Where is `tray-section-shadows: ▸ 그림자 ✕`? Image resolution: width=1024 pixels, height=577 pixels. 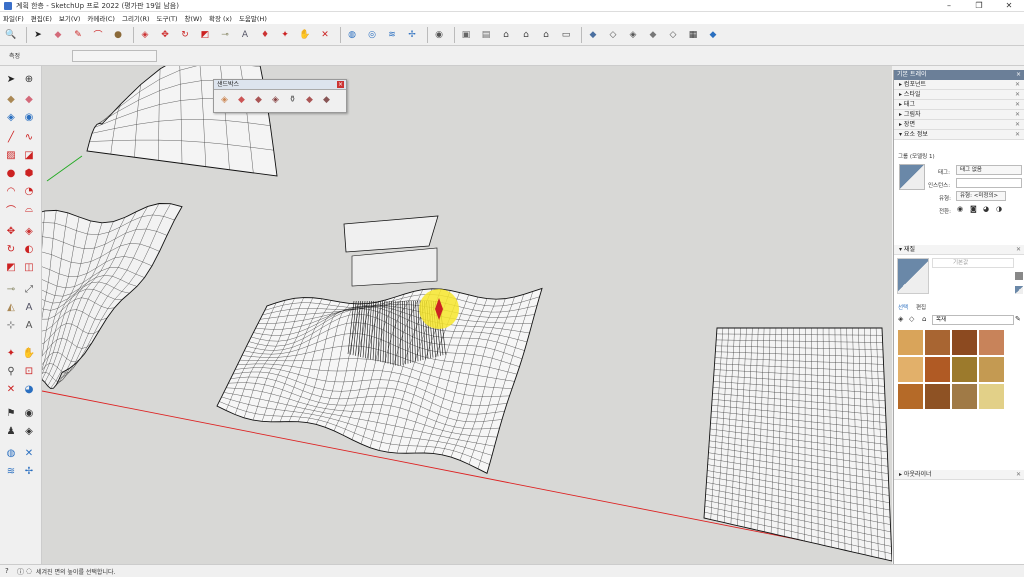 tray-section-shadows: ▸ 그림자 ✕ is located at coordinates (959, 115).